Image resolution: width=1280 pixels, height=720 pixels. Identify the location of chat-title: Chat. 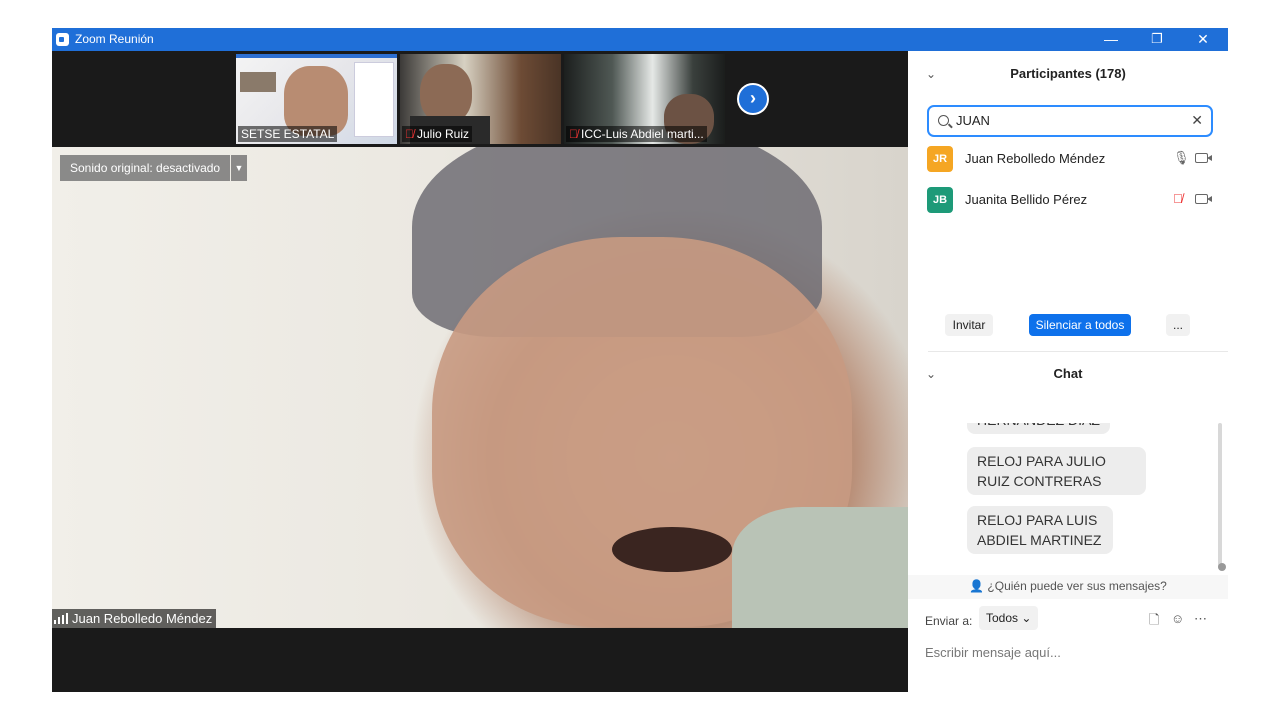
(1068, 373).